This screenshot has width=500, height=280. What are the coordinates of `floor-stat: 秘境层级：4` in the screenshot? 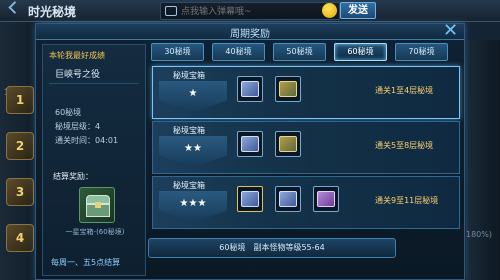 It's located at (77, 126).